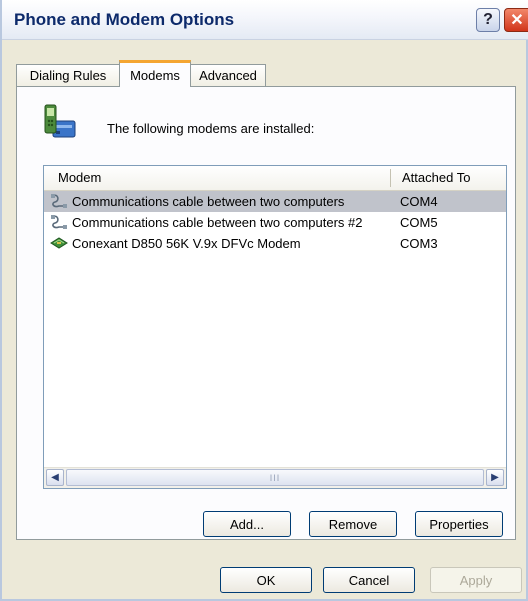 Image resolution: width=528 pixels, height=601 pixels. What do you see at coordinates (79, 177) in the screenshot?
I see `column-header-modem: Modem` at bounding box center [79, 177].